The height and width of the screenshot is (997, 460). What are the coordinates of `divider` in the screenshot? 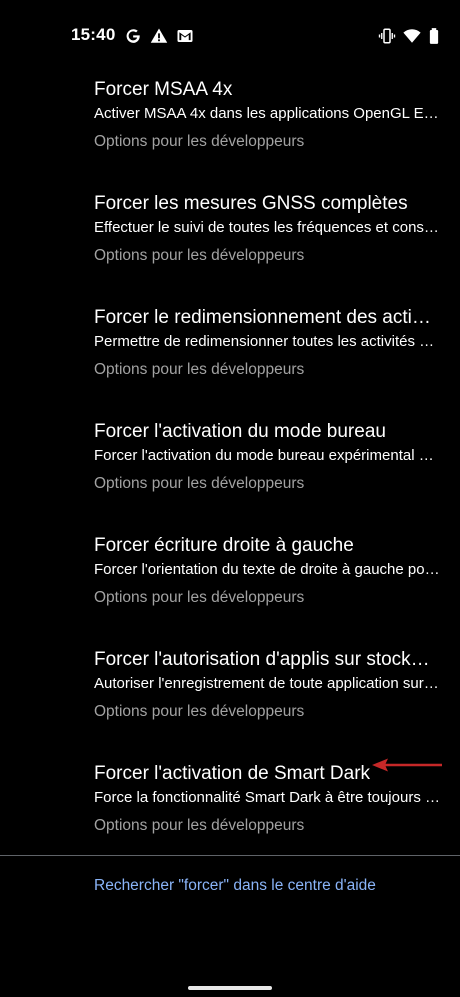 It's located at (230, 855).